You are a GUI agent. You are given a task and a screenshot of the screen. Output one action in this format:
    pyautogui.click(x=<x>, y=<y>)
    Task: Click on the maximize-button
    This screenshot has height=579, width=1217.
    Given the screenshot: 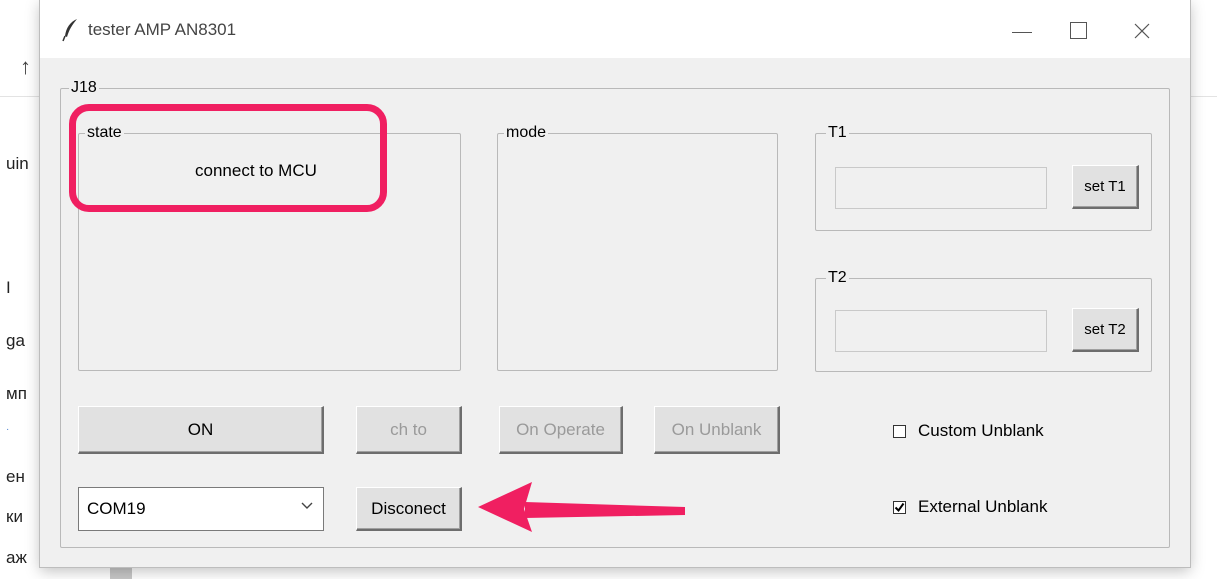 What is the action you would take?
    pyautogui.click(x=1078, y=31)
    